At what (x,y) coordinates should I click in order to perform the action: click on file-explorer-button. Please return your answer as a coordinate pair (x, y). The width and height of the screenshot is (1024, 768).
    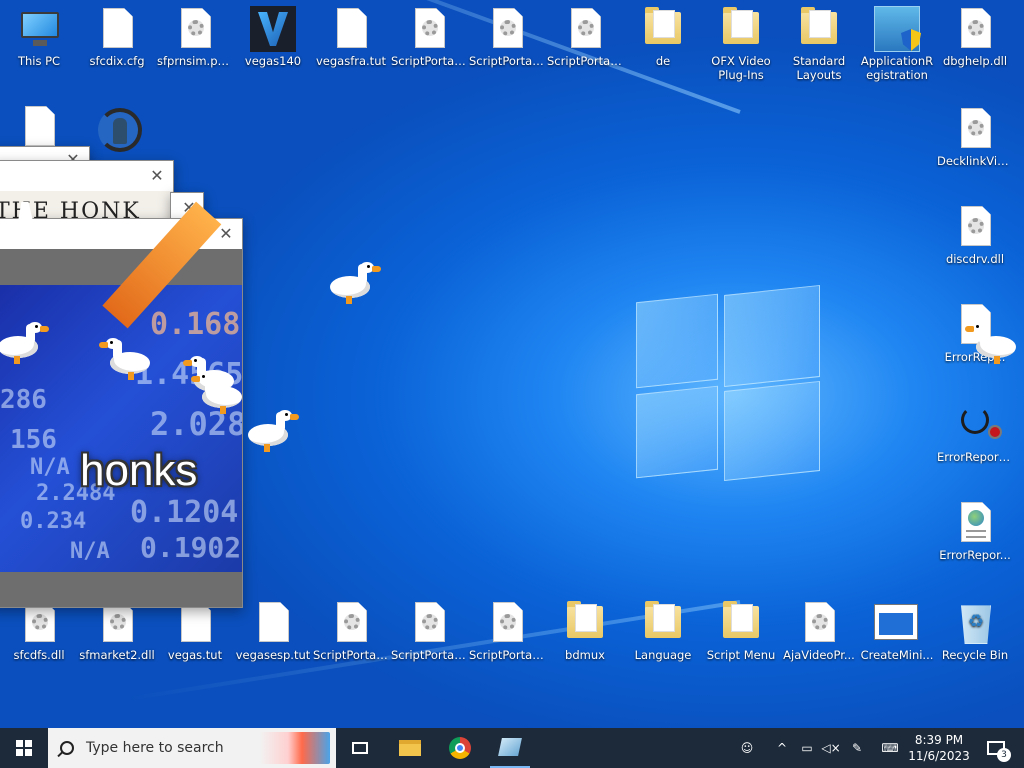
    Looking at the image, I should click on (410, 748).